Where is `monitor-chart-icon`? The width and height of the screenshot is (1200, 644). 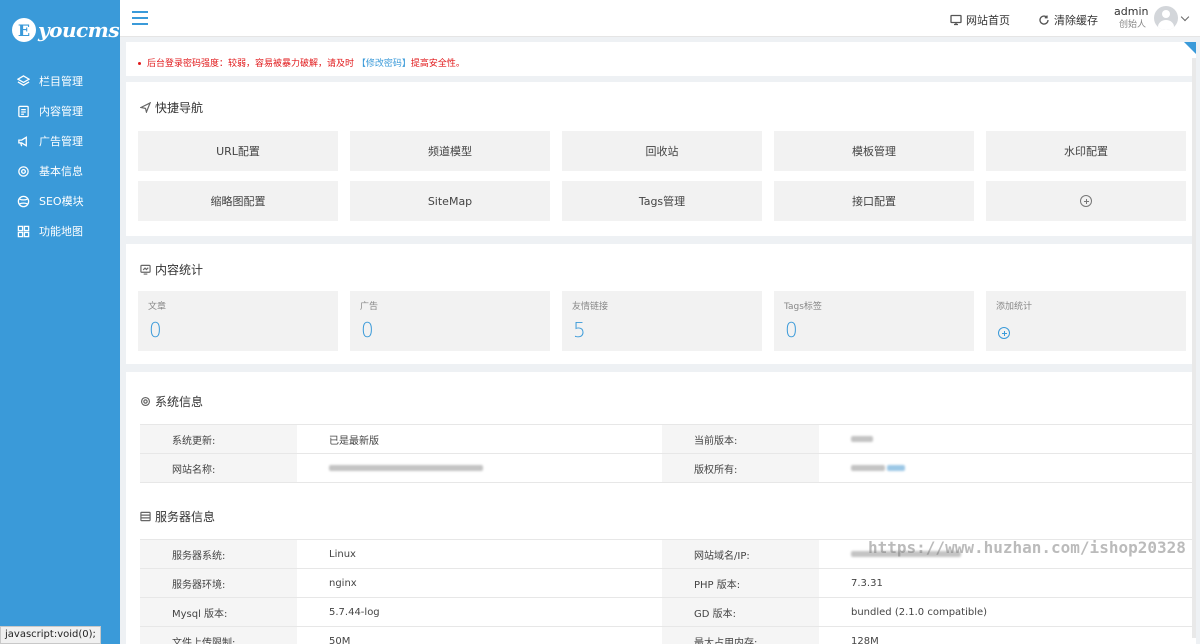 monitor-chart-icon is located at coordinates (145, 269).